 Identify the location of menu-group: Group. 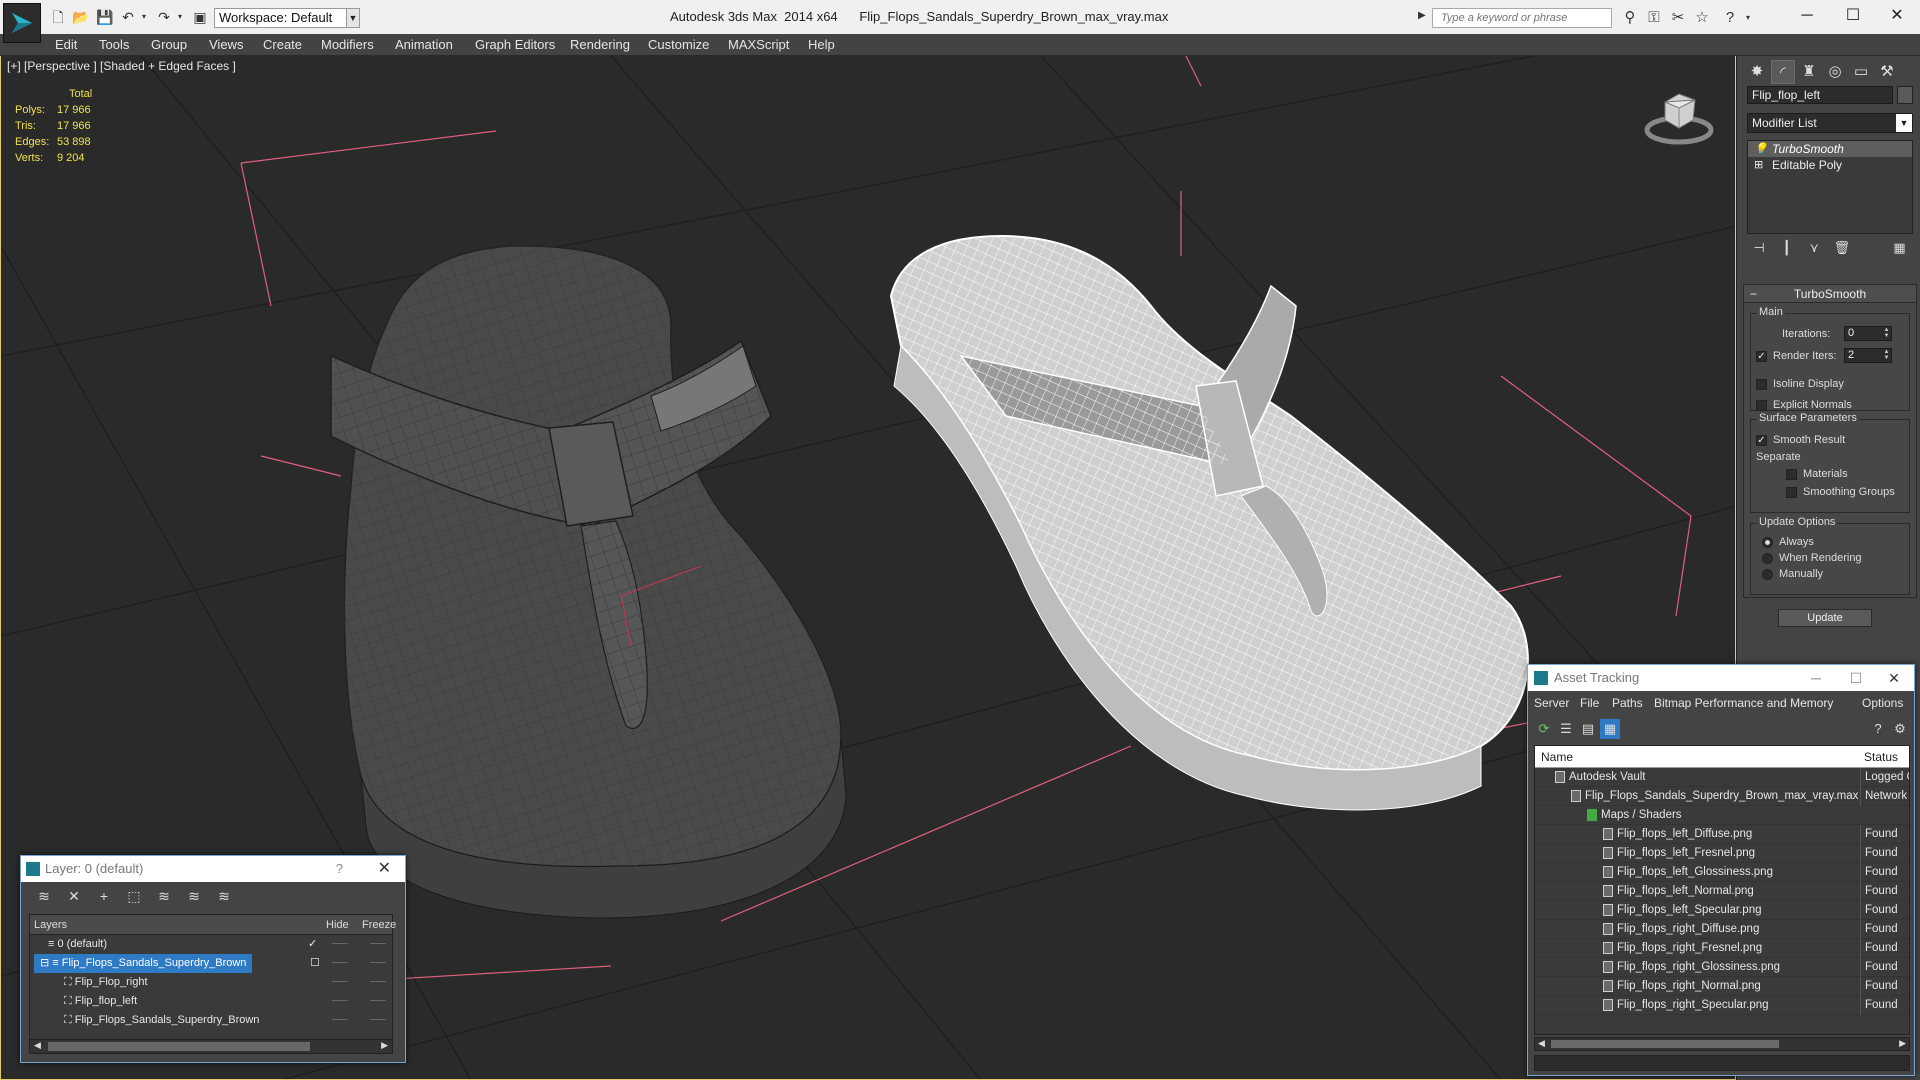
(169, 45).